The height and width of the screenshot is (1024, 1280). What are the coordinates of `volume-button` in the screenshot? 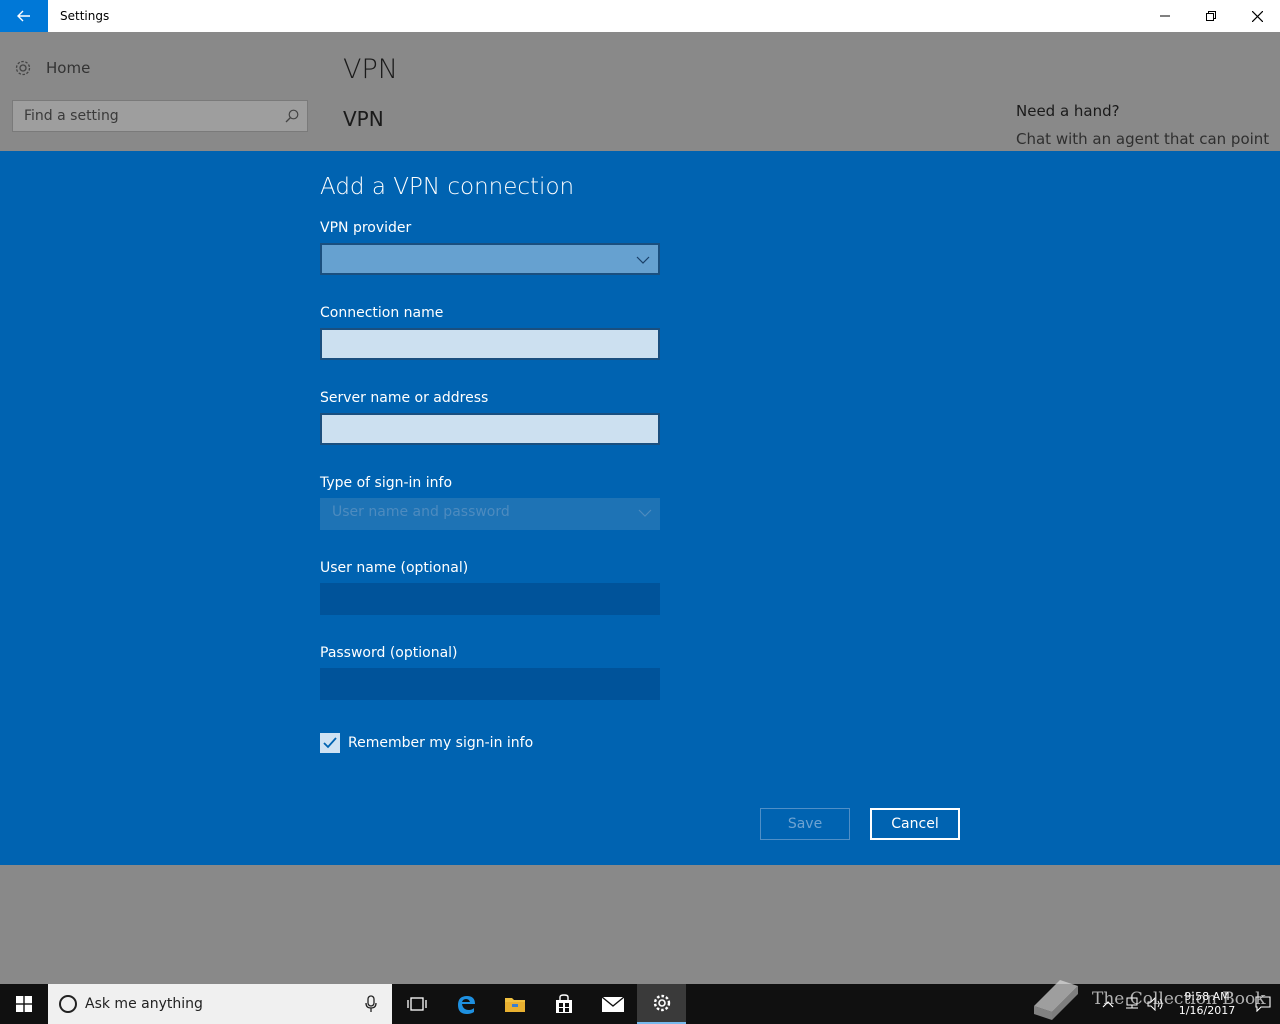 It's located at (1156, 1004).